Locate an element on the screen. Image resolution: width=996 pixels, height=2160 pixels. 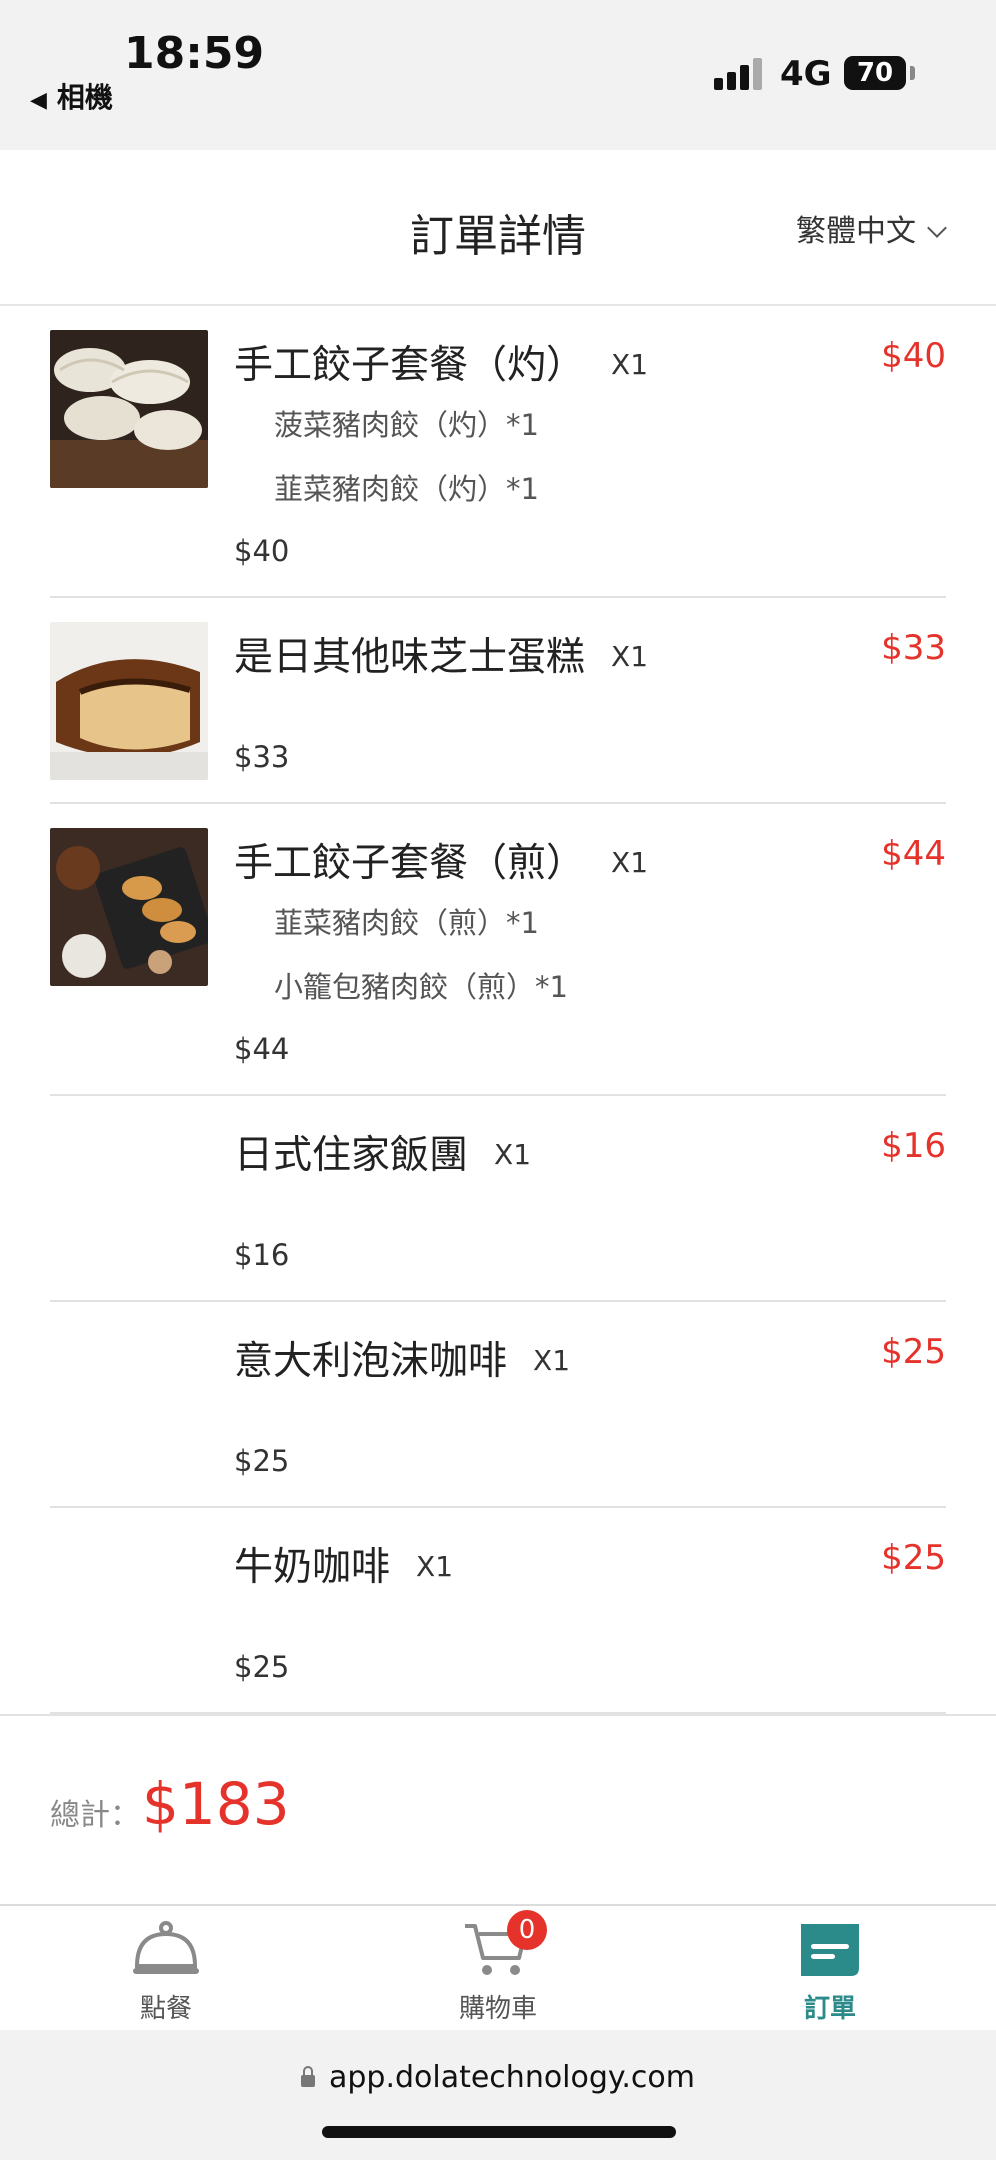
tab-label: 點餐 is located at coordinates (165, 2009).